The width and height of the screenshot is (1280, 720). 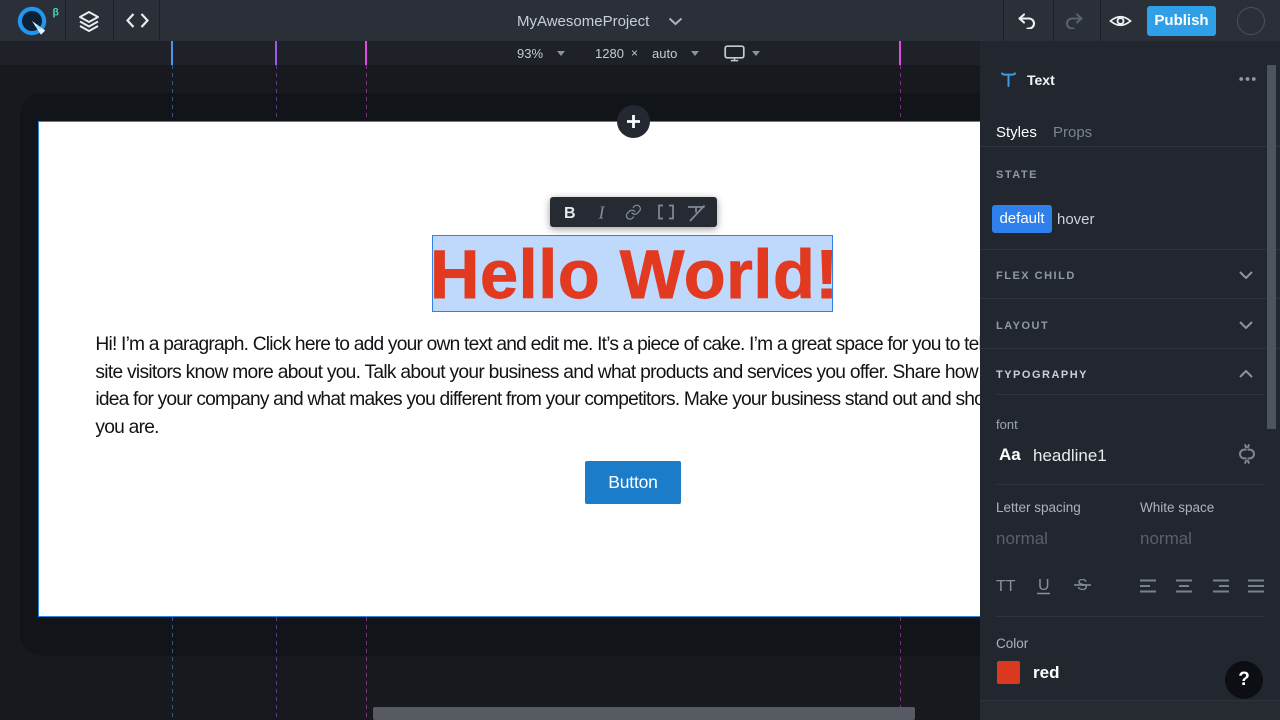 What do you see at coordinates (56, 13) in the screenshot?
I see `svg-text: β` at bounding box center [56, 13].